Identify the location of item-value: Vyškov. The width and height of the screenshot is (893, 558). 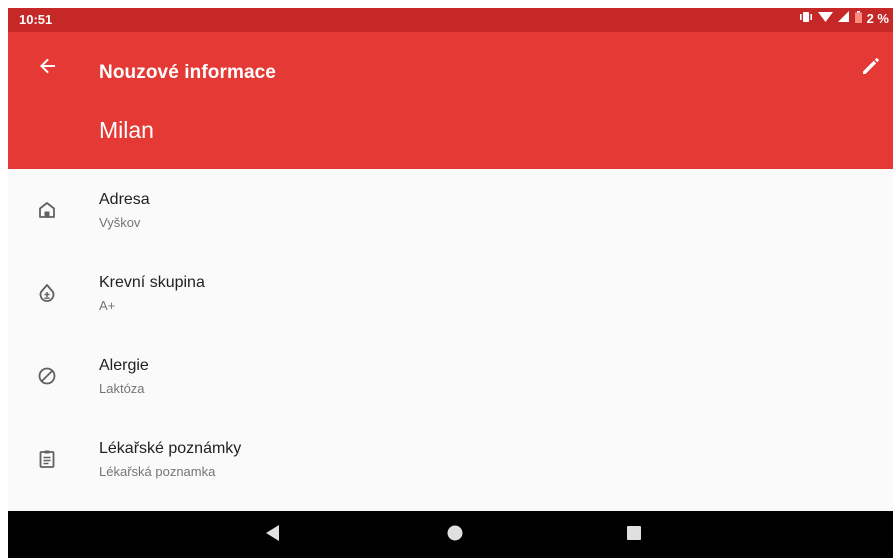
(120, 222).